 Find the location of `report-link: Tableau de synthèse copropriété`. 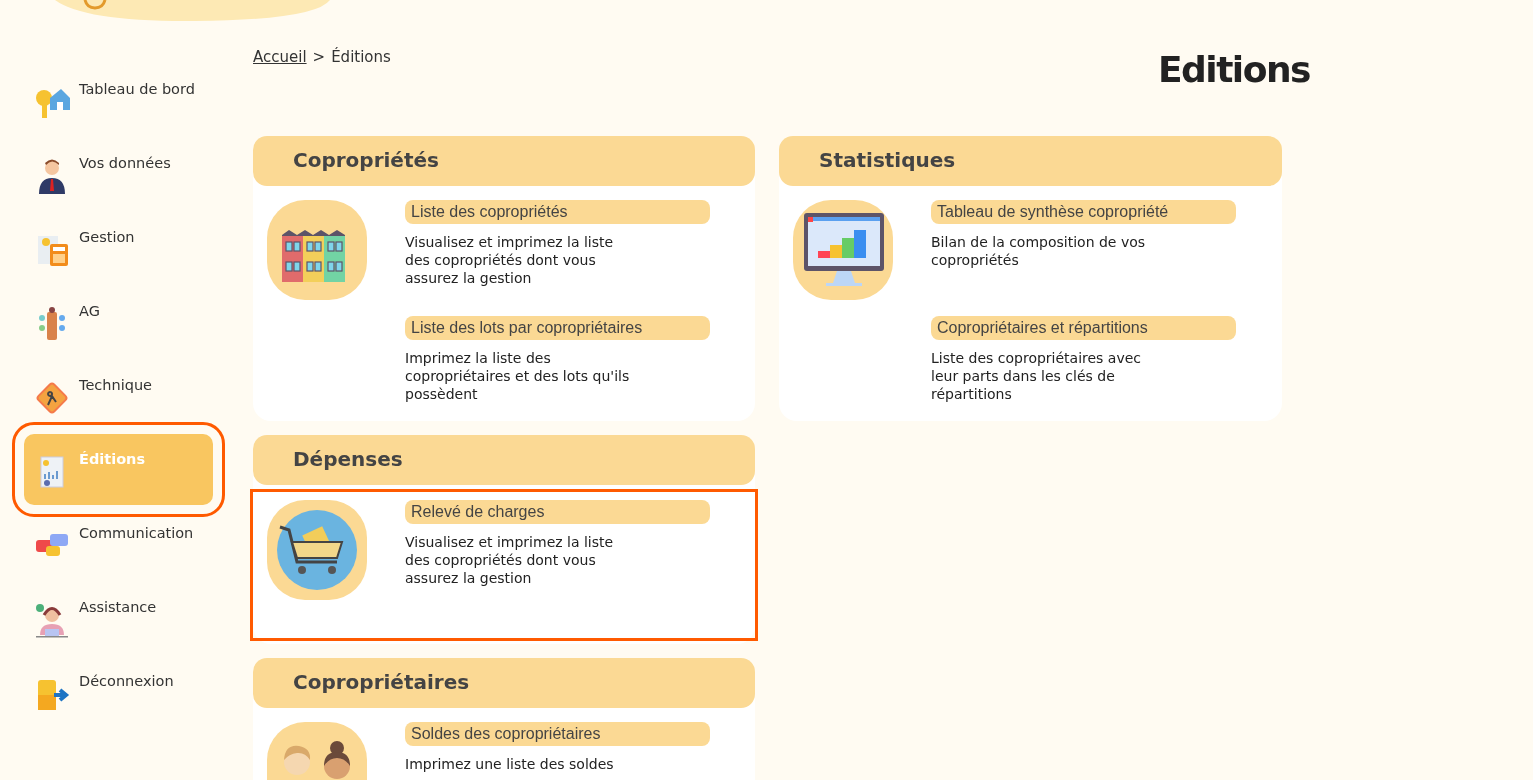

report-link: Tableau de synthèse copropriété is located at coordinates (1083, 212).